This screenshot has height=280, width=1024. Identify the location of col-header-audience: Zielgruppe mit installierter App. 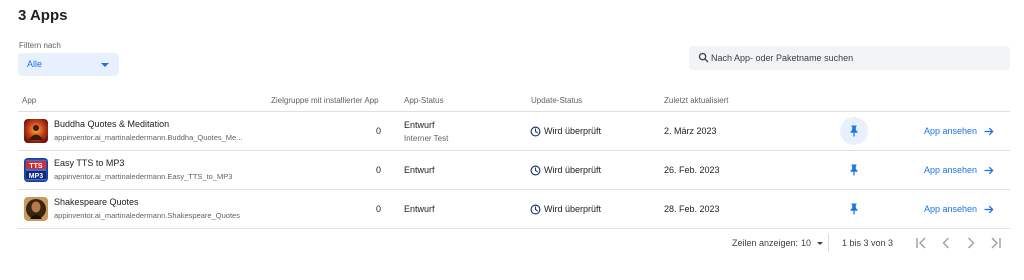
(325, 100).